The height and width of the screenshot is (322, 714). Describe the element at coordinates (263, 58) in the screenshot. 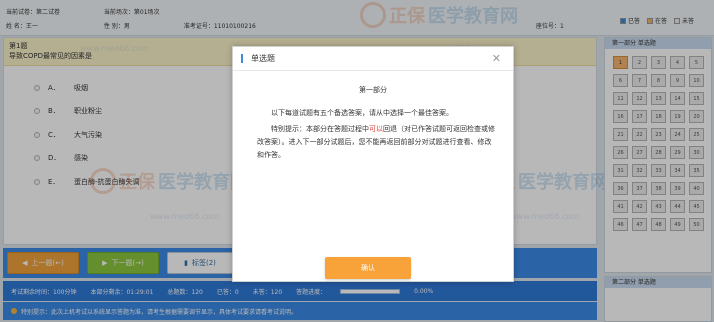

I see `dialog-title: 单选题` at that location.